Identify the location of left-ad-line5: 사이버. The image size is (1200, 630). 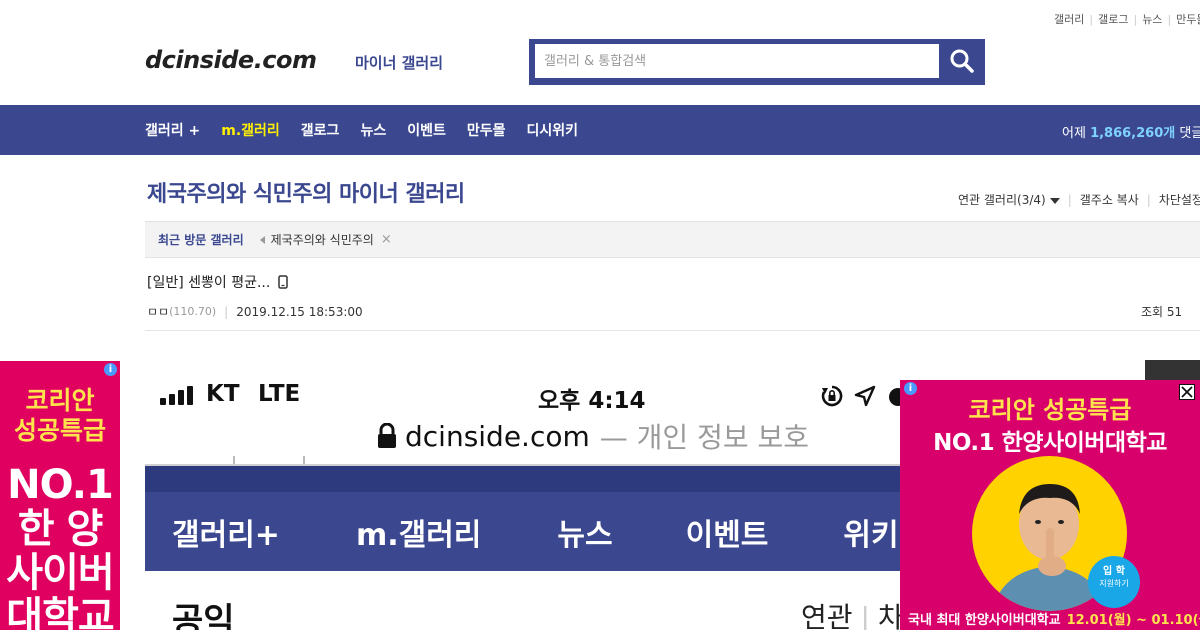
(60, 573).